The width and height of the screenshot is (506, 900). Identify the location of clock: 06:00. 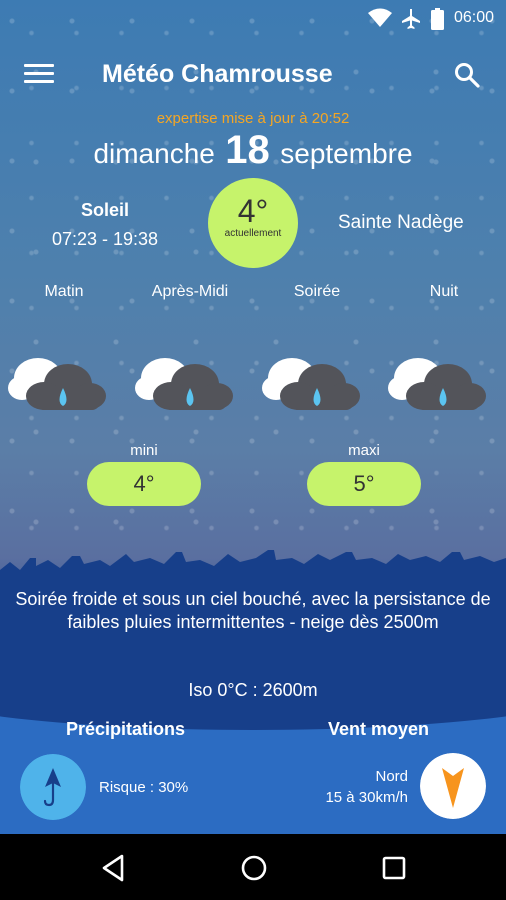
(473, 17).